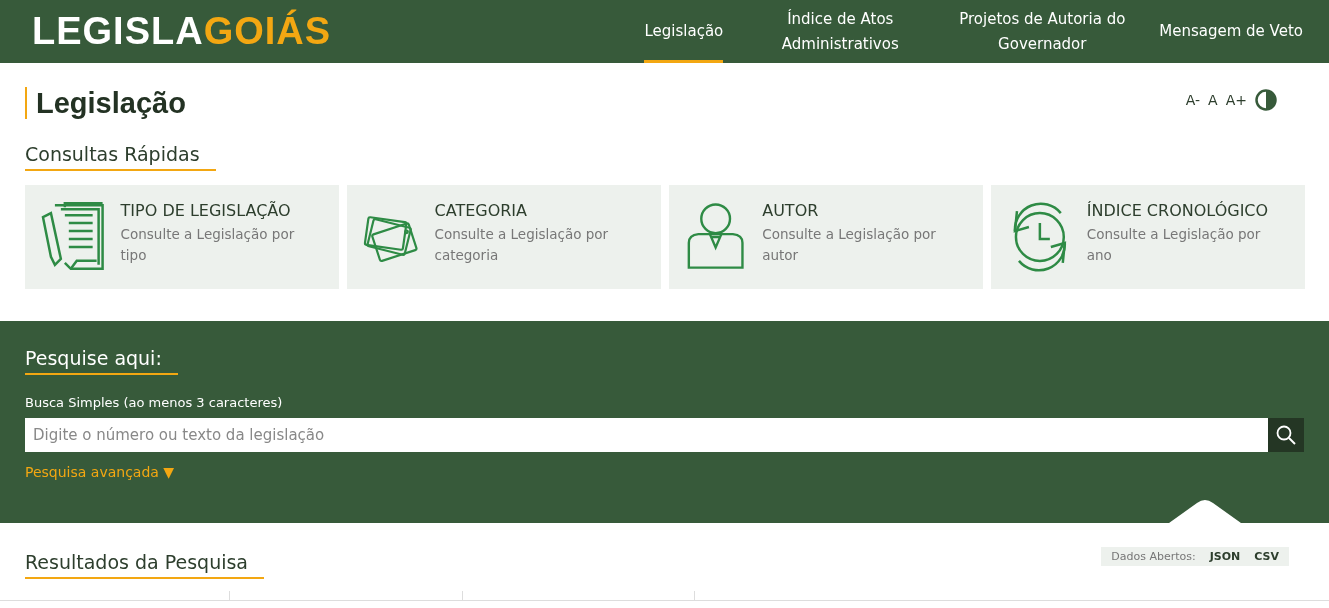 The height and width of the screenshot is (608, 1329). Describe the element at coordinates (849, 245) in the screenshot. I see `card-description: Consulte a Legislação por autor` at that location.